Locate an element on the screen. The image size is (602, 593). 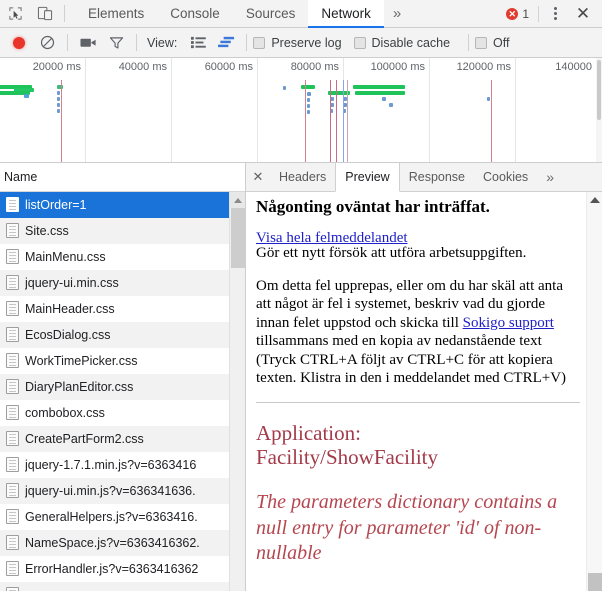
request-name: MainMenu.css is located at coordinates (65, 256).